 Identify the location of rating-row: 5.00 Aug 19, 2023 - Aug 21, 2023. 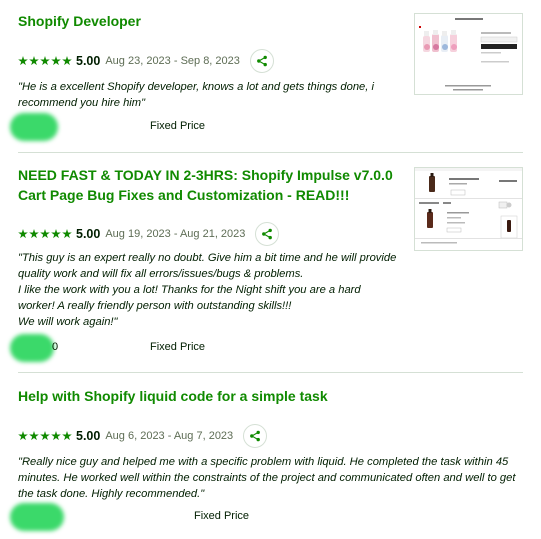
(149, 234).